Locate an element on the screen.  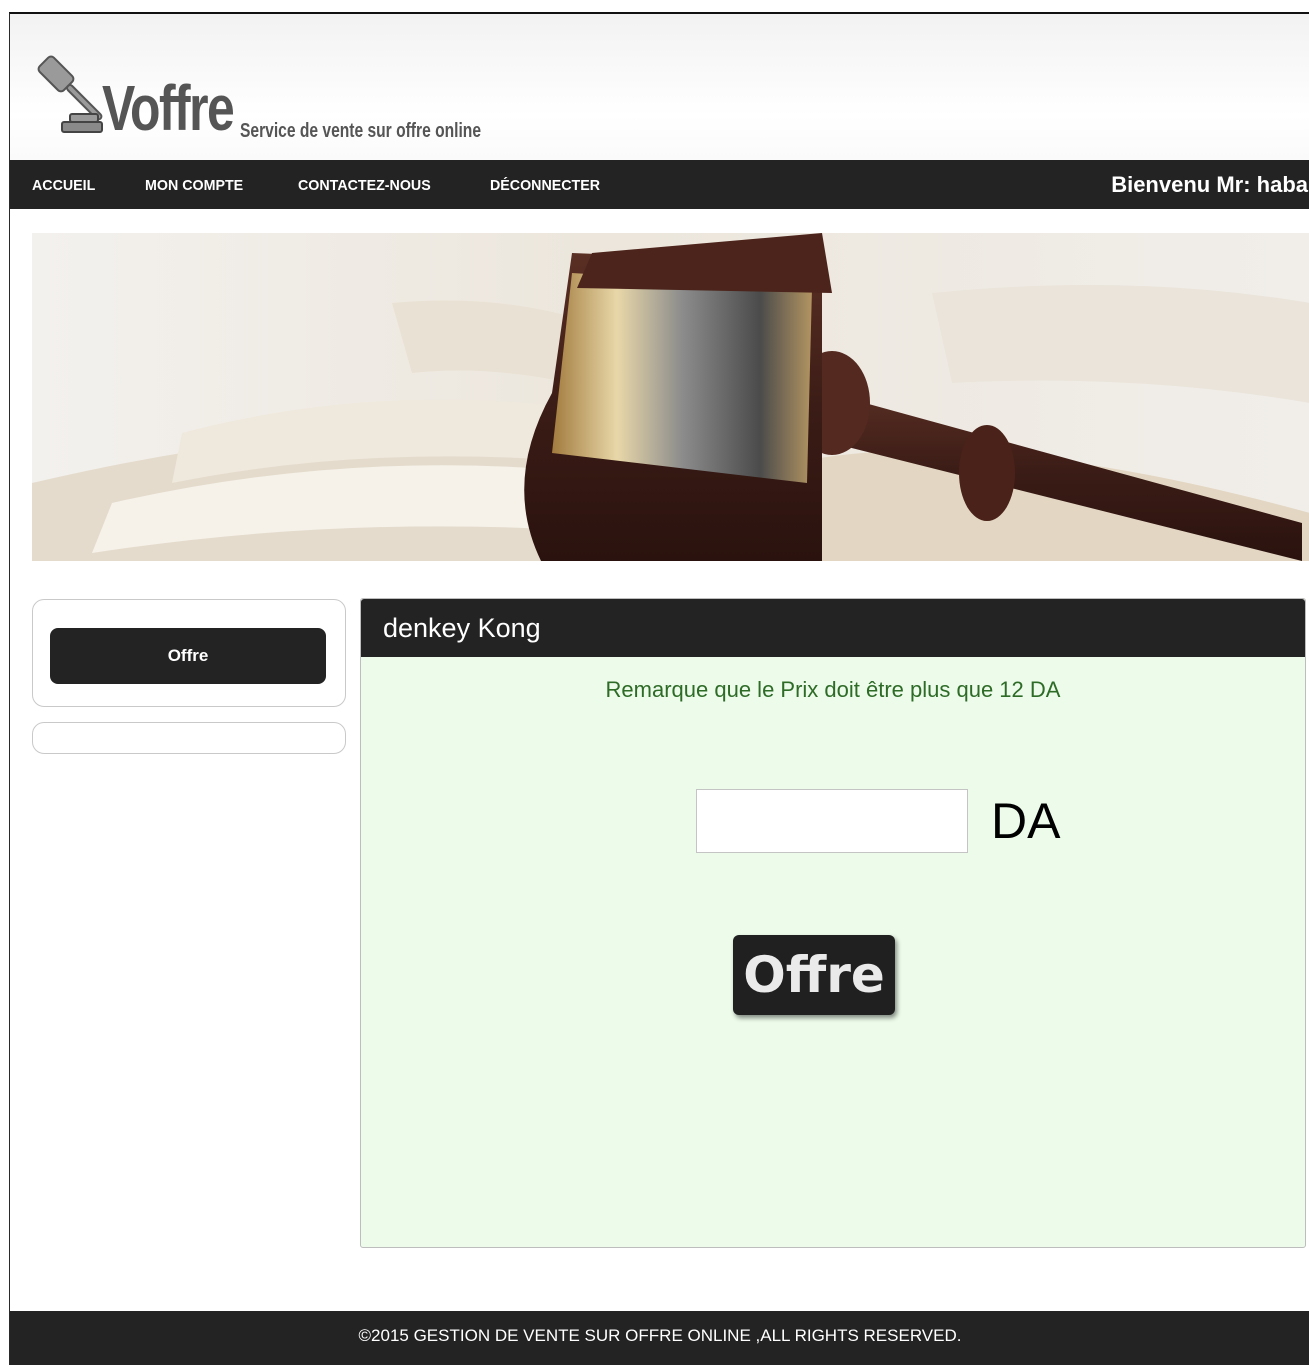
submit-offer-button: Offre is located at coordinates (814, 975).